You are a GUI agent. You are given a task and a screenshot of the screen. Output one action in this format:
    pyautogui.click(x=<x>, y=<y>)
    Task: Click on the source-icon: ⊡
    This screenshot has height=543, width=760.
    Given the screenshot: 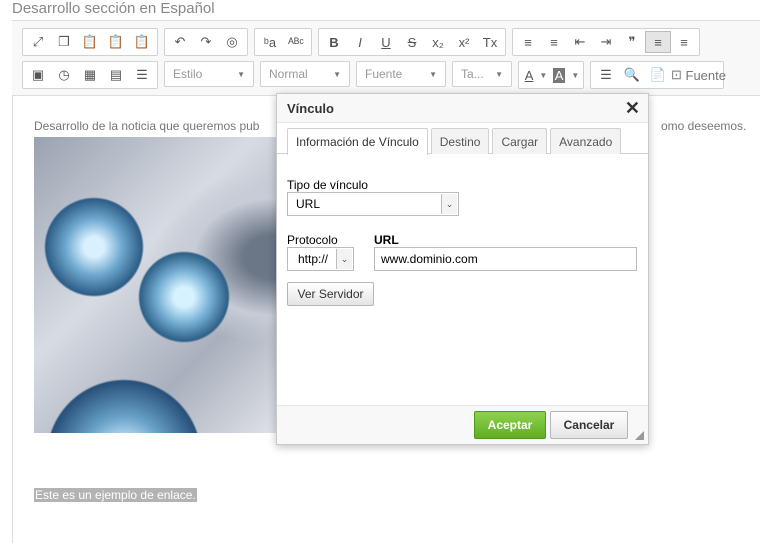 What is the action you would take?
    pyautogui.click(x=678, y=74)
    